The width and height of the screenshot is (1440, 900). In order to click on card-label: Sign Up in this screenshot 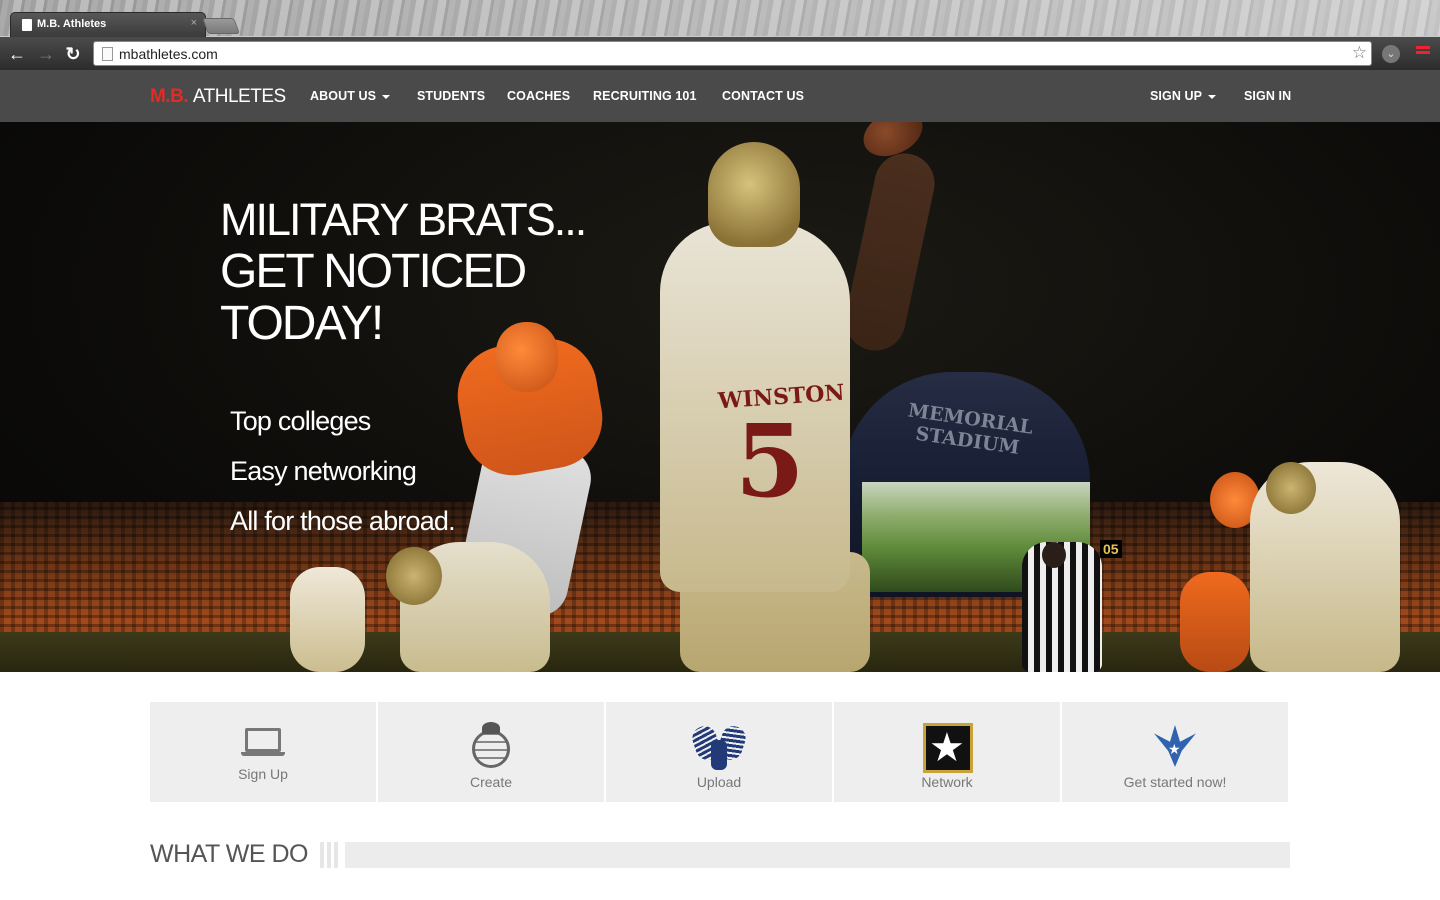, I will do `click(263, 774)`.